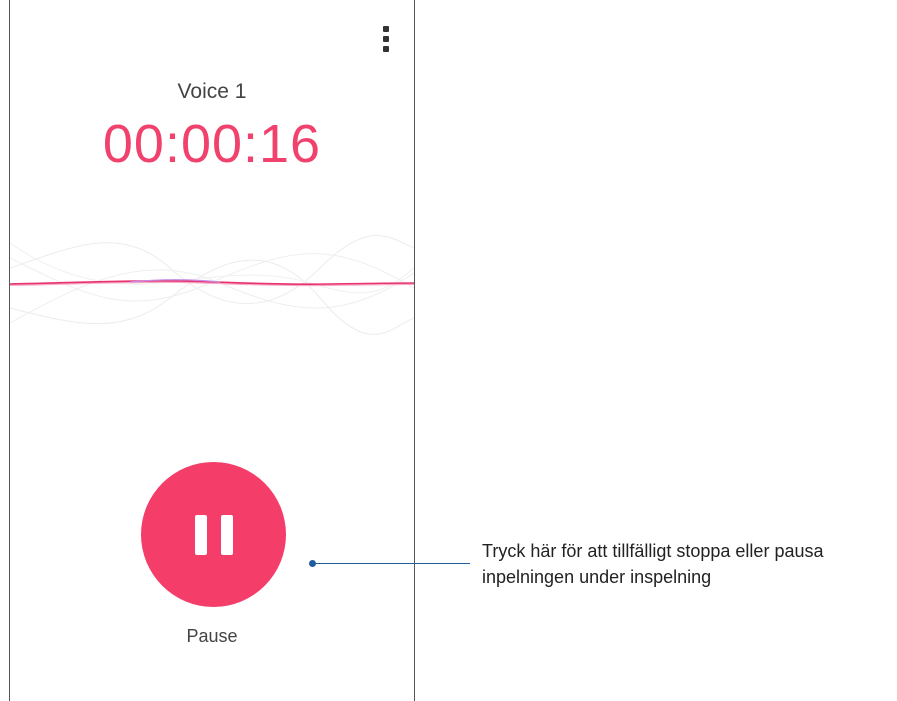 The height and width of the screenshot is (701, 897). I want to click on pause-button, so click(213, 534).